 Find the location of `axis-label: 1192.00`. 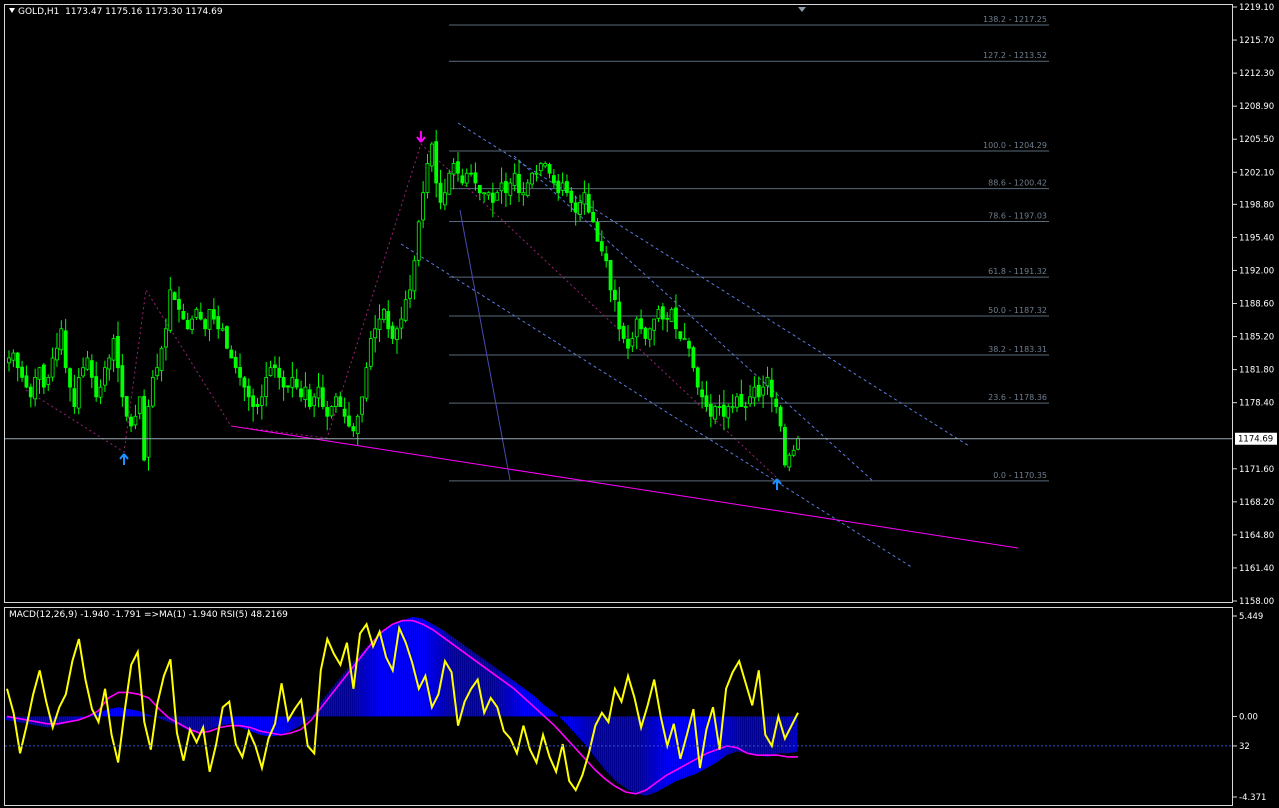

axis-label: 1192.00 is located at coordinates (1256, 271).